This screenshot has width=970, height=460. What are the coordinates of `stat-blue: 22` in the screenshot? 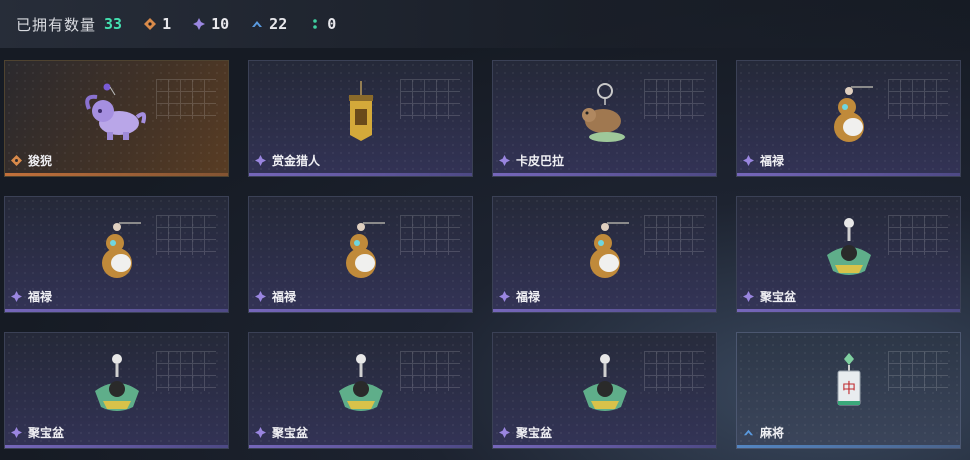 It's located at (269, 24).